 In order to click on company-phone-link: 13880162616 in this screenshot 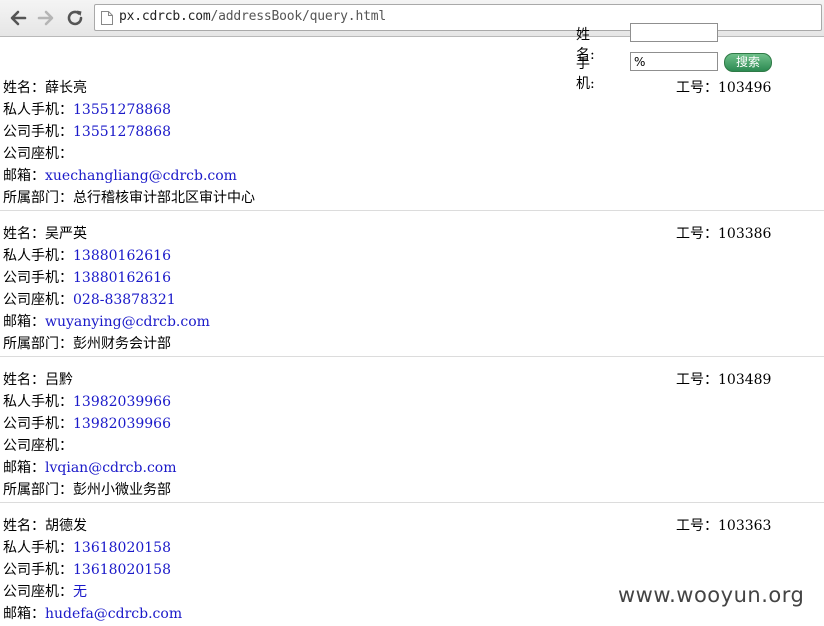, I will do `click(122, 278)`.